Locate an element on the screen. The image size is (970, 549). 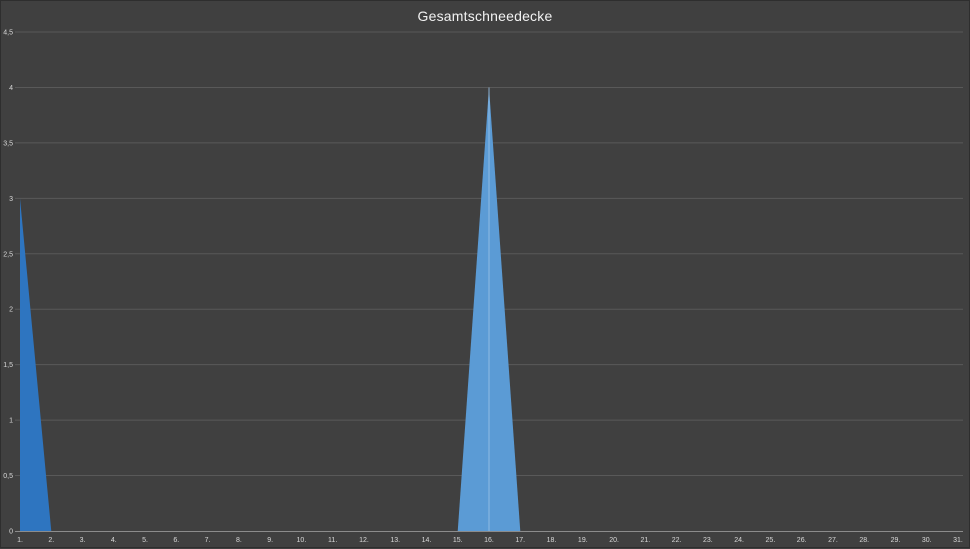
x-tick-label: 9. is located at coordinates (270, 540).